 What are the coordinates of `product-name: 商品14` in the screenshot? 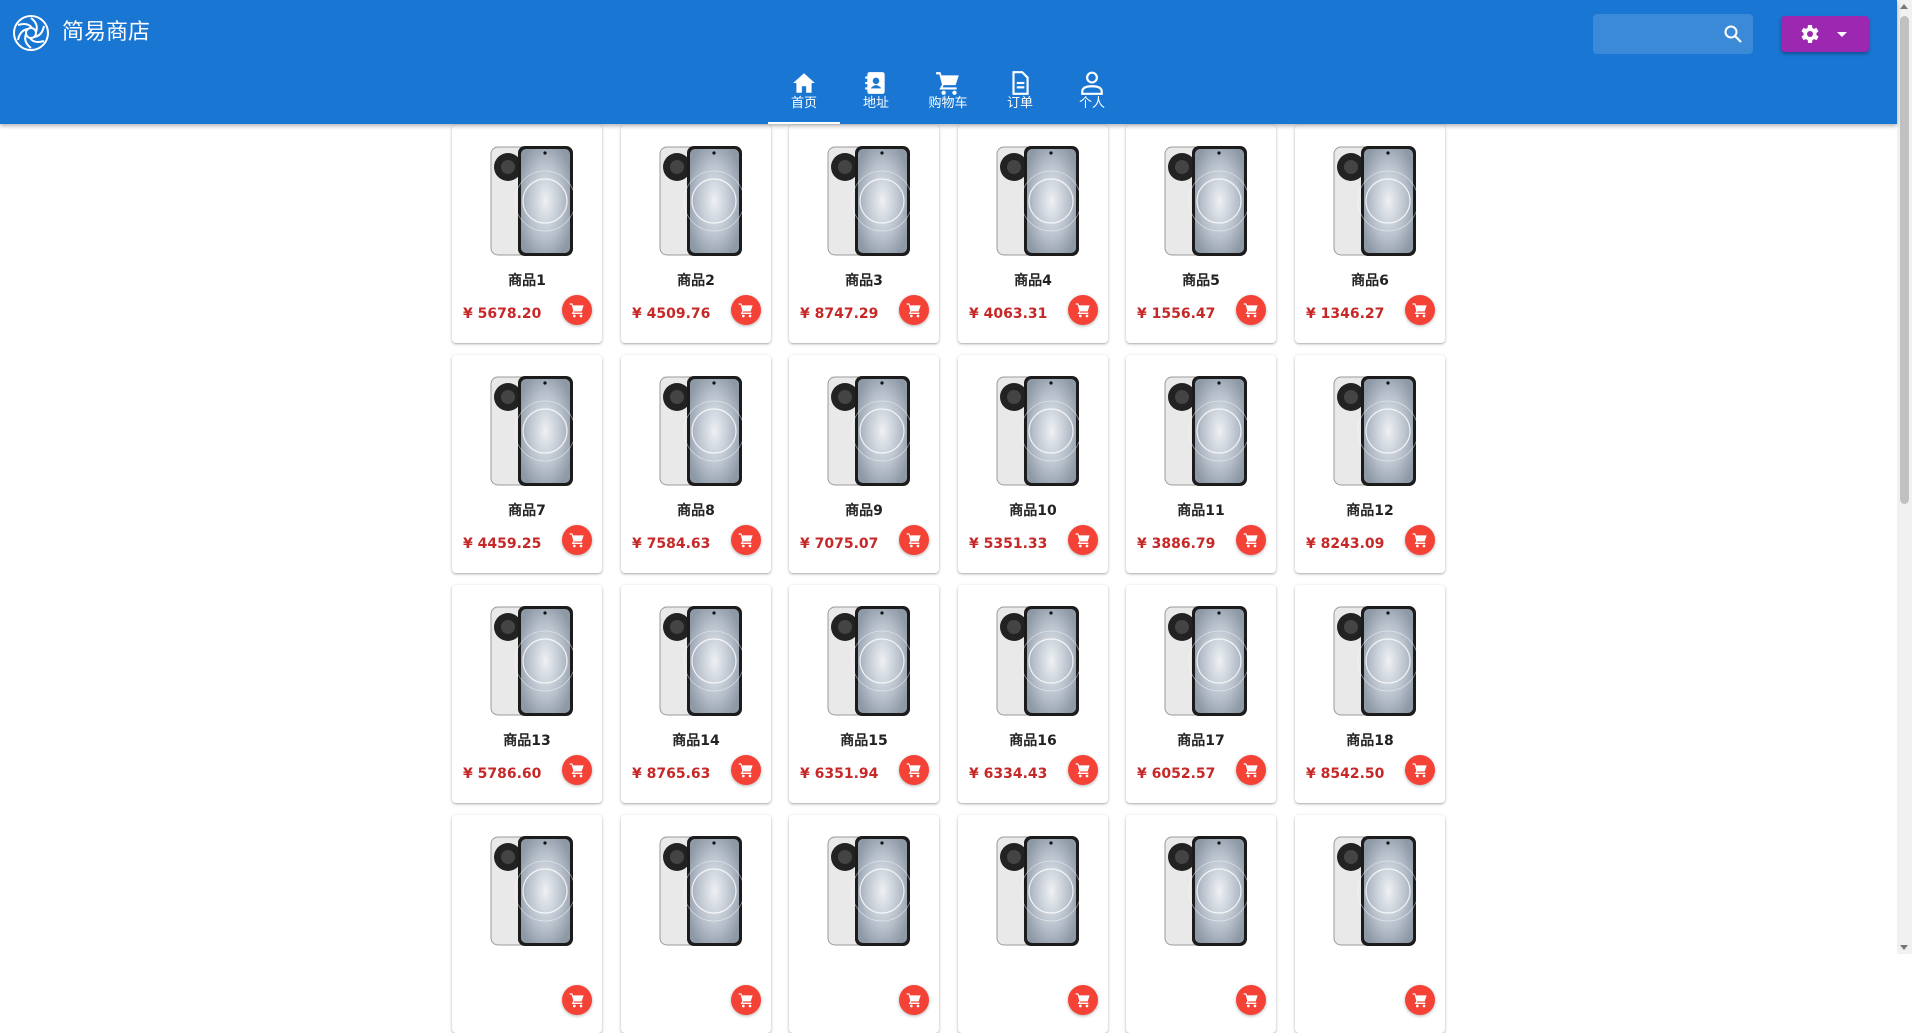 It's located at (696, 740).